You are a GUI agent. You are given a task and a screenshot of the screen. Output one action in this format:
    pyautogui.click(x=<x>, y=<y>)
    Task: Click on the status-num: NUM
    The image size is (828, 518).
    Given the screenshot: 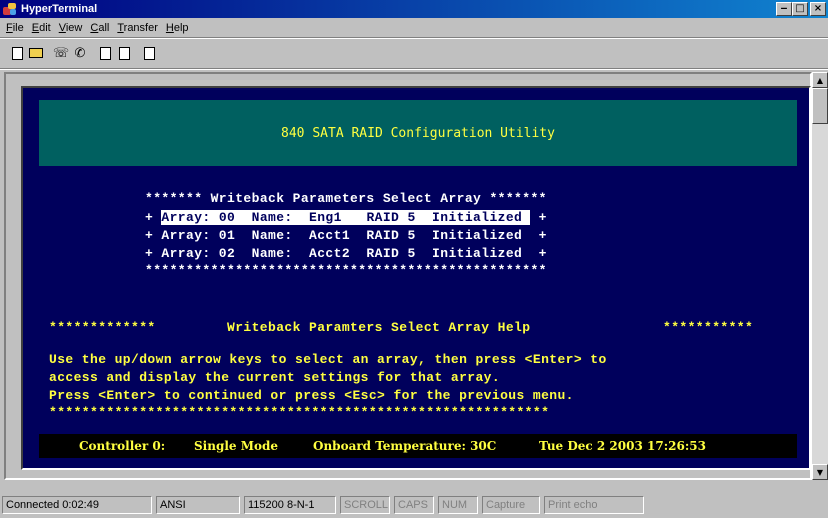 What is the action you would take?
    pyautogui.click(x=458, y=505)
    